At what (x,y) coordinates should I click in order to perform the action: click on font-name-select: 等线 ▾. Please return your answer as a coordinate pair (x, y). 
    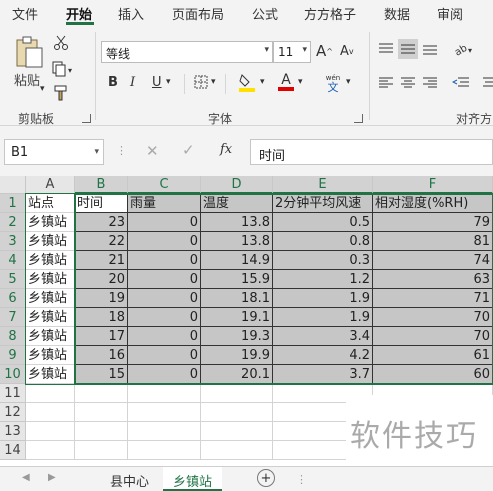
    Looking at the image, I should click on (187, 52).